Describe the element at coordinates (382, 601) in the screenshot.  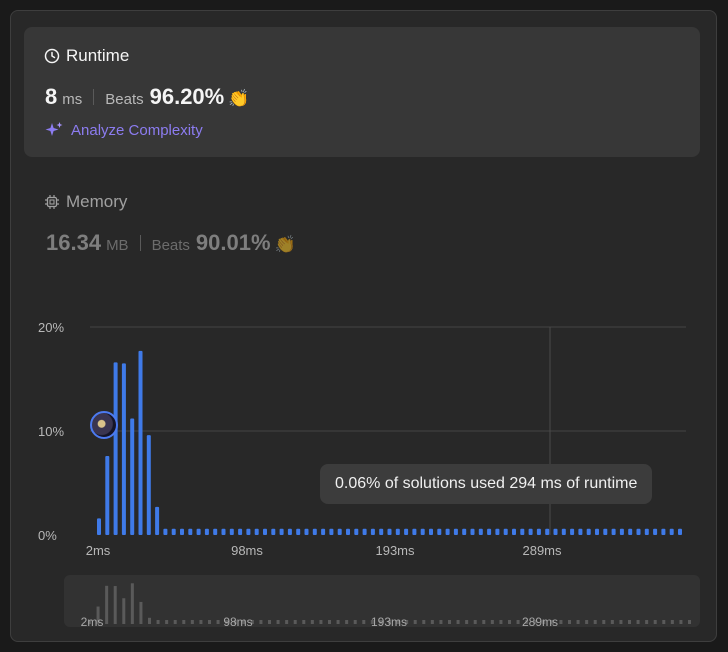
I see `range-selector` at that location.